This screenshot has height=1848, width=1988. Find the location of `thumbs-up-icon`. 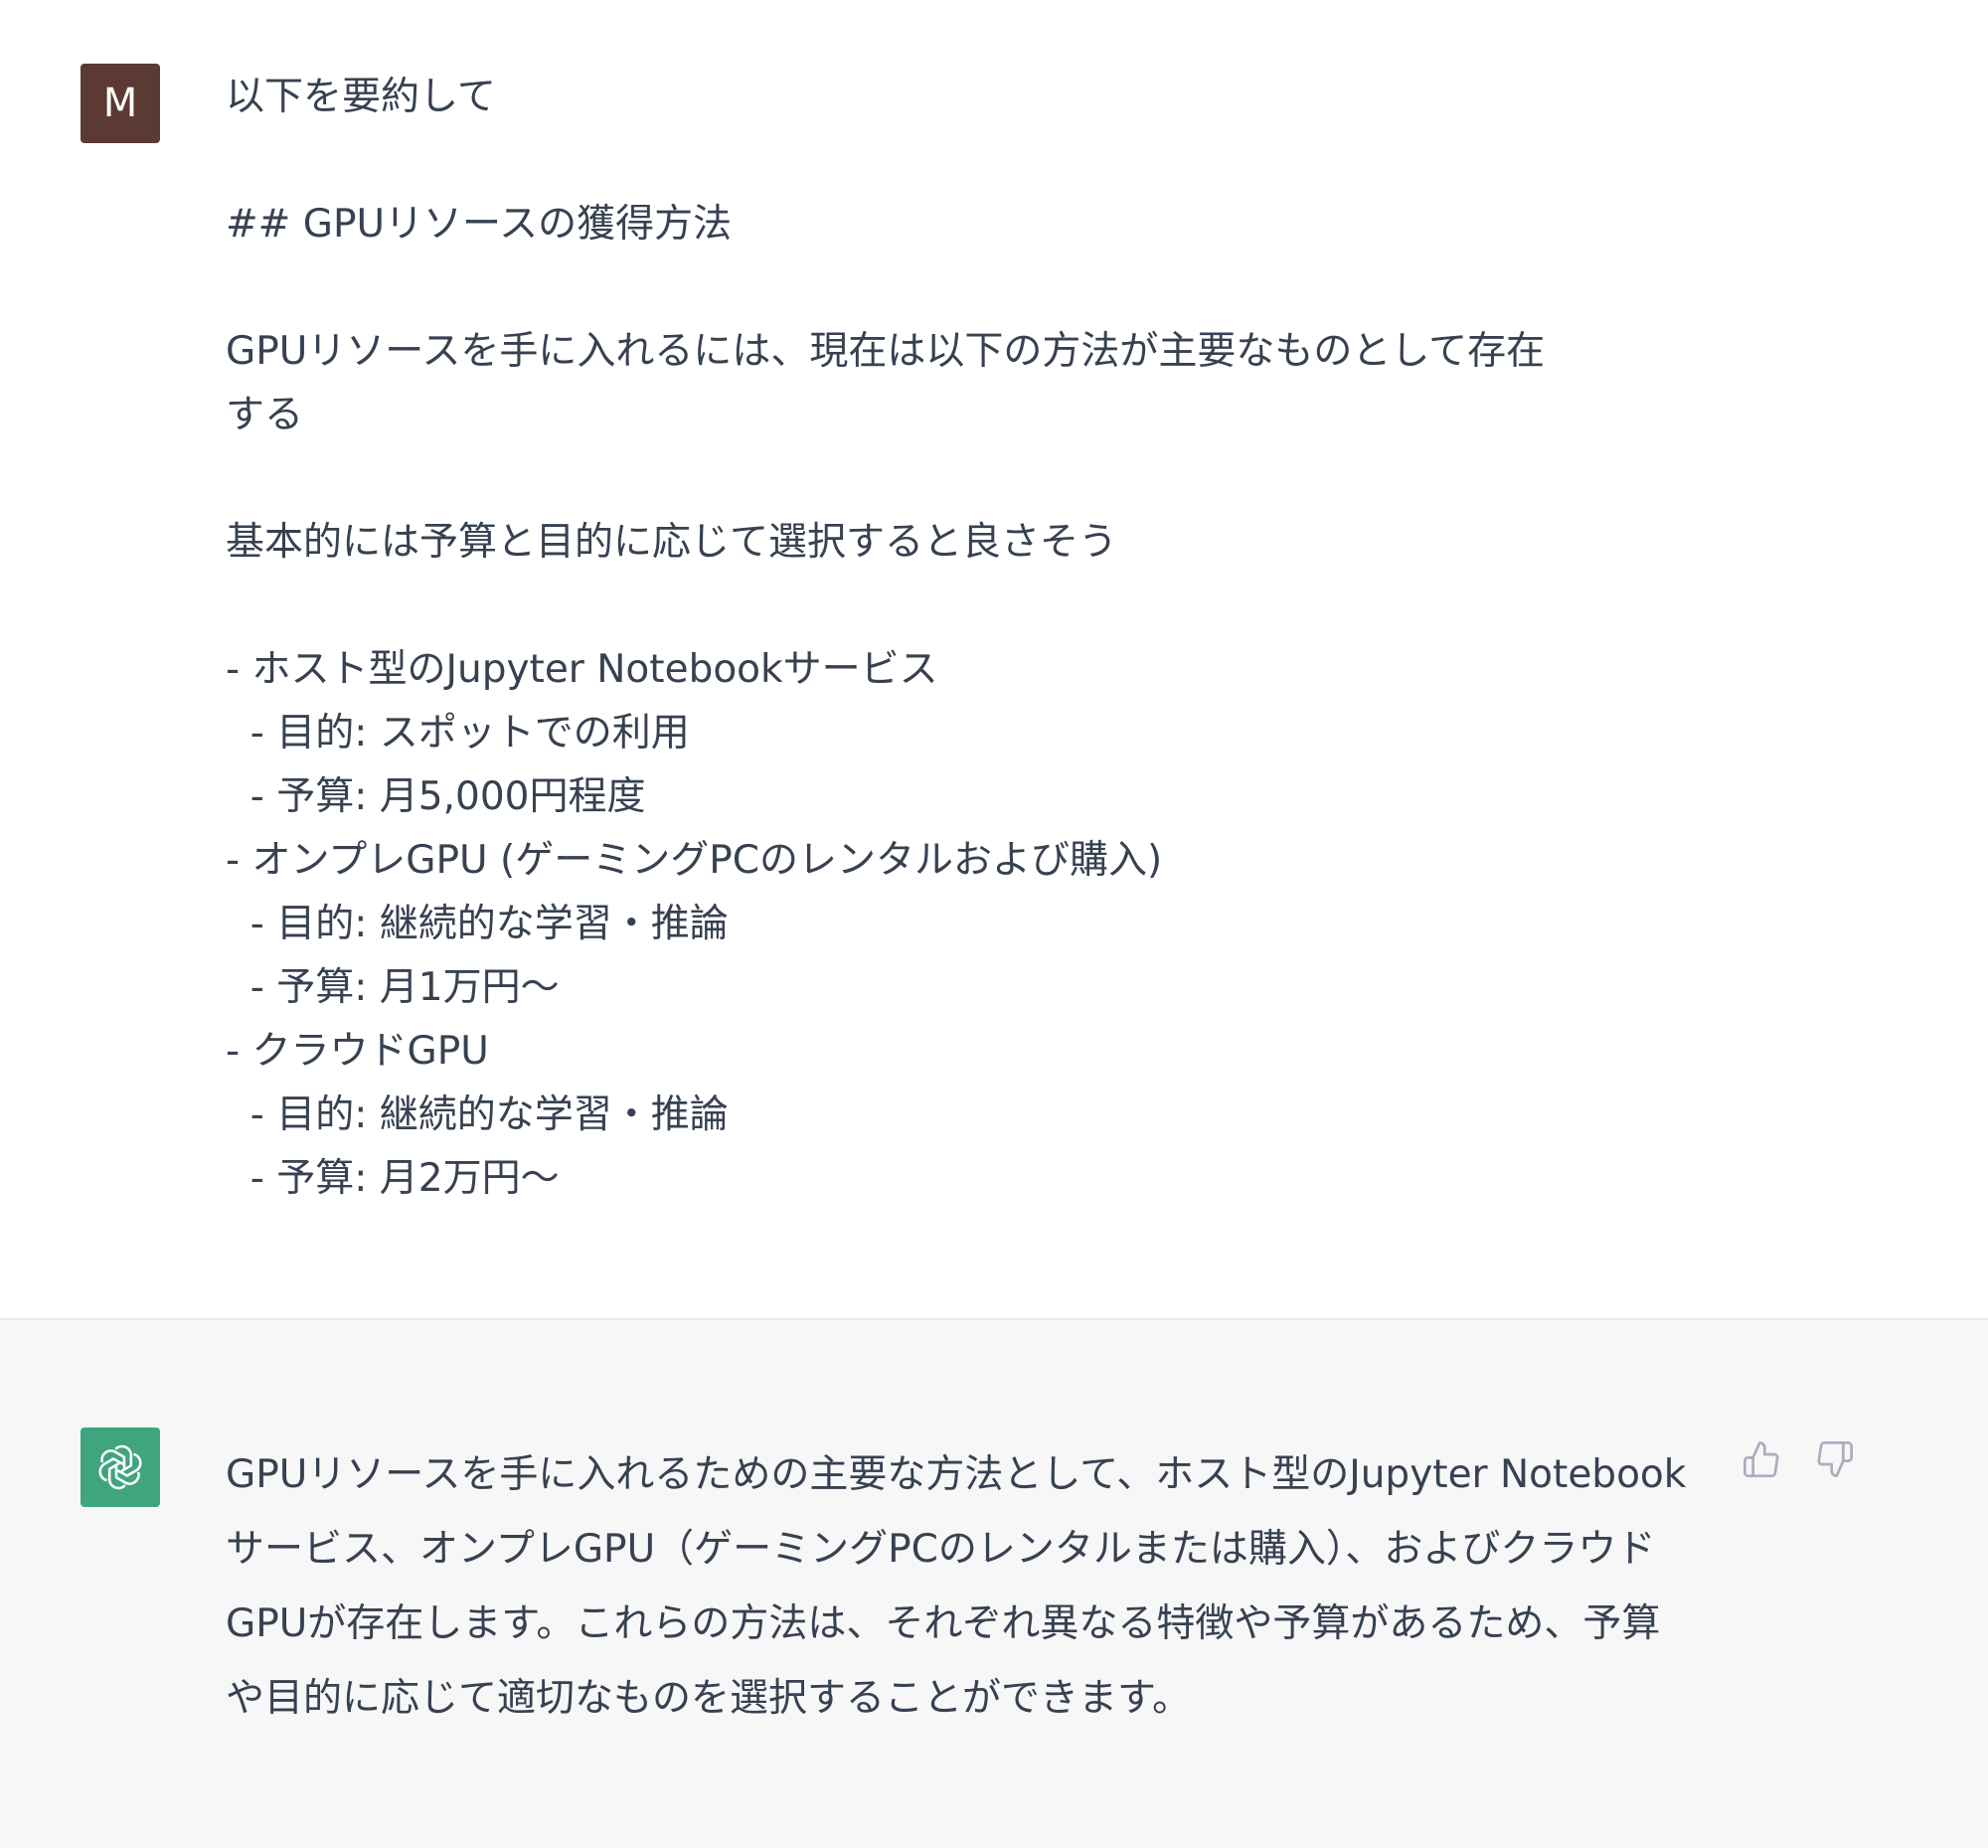

thumbs-up-icon is located at coordinates (1761, 1459).